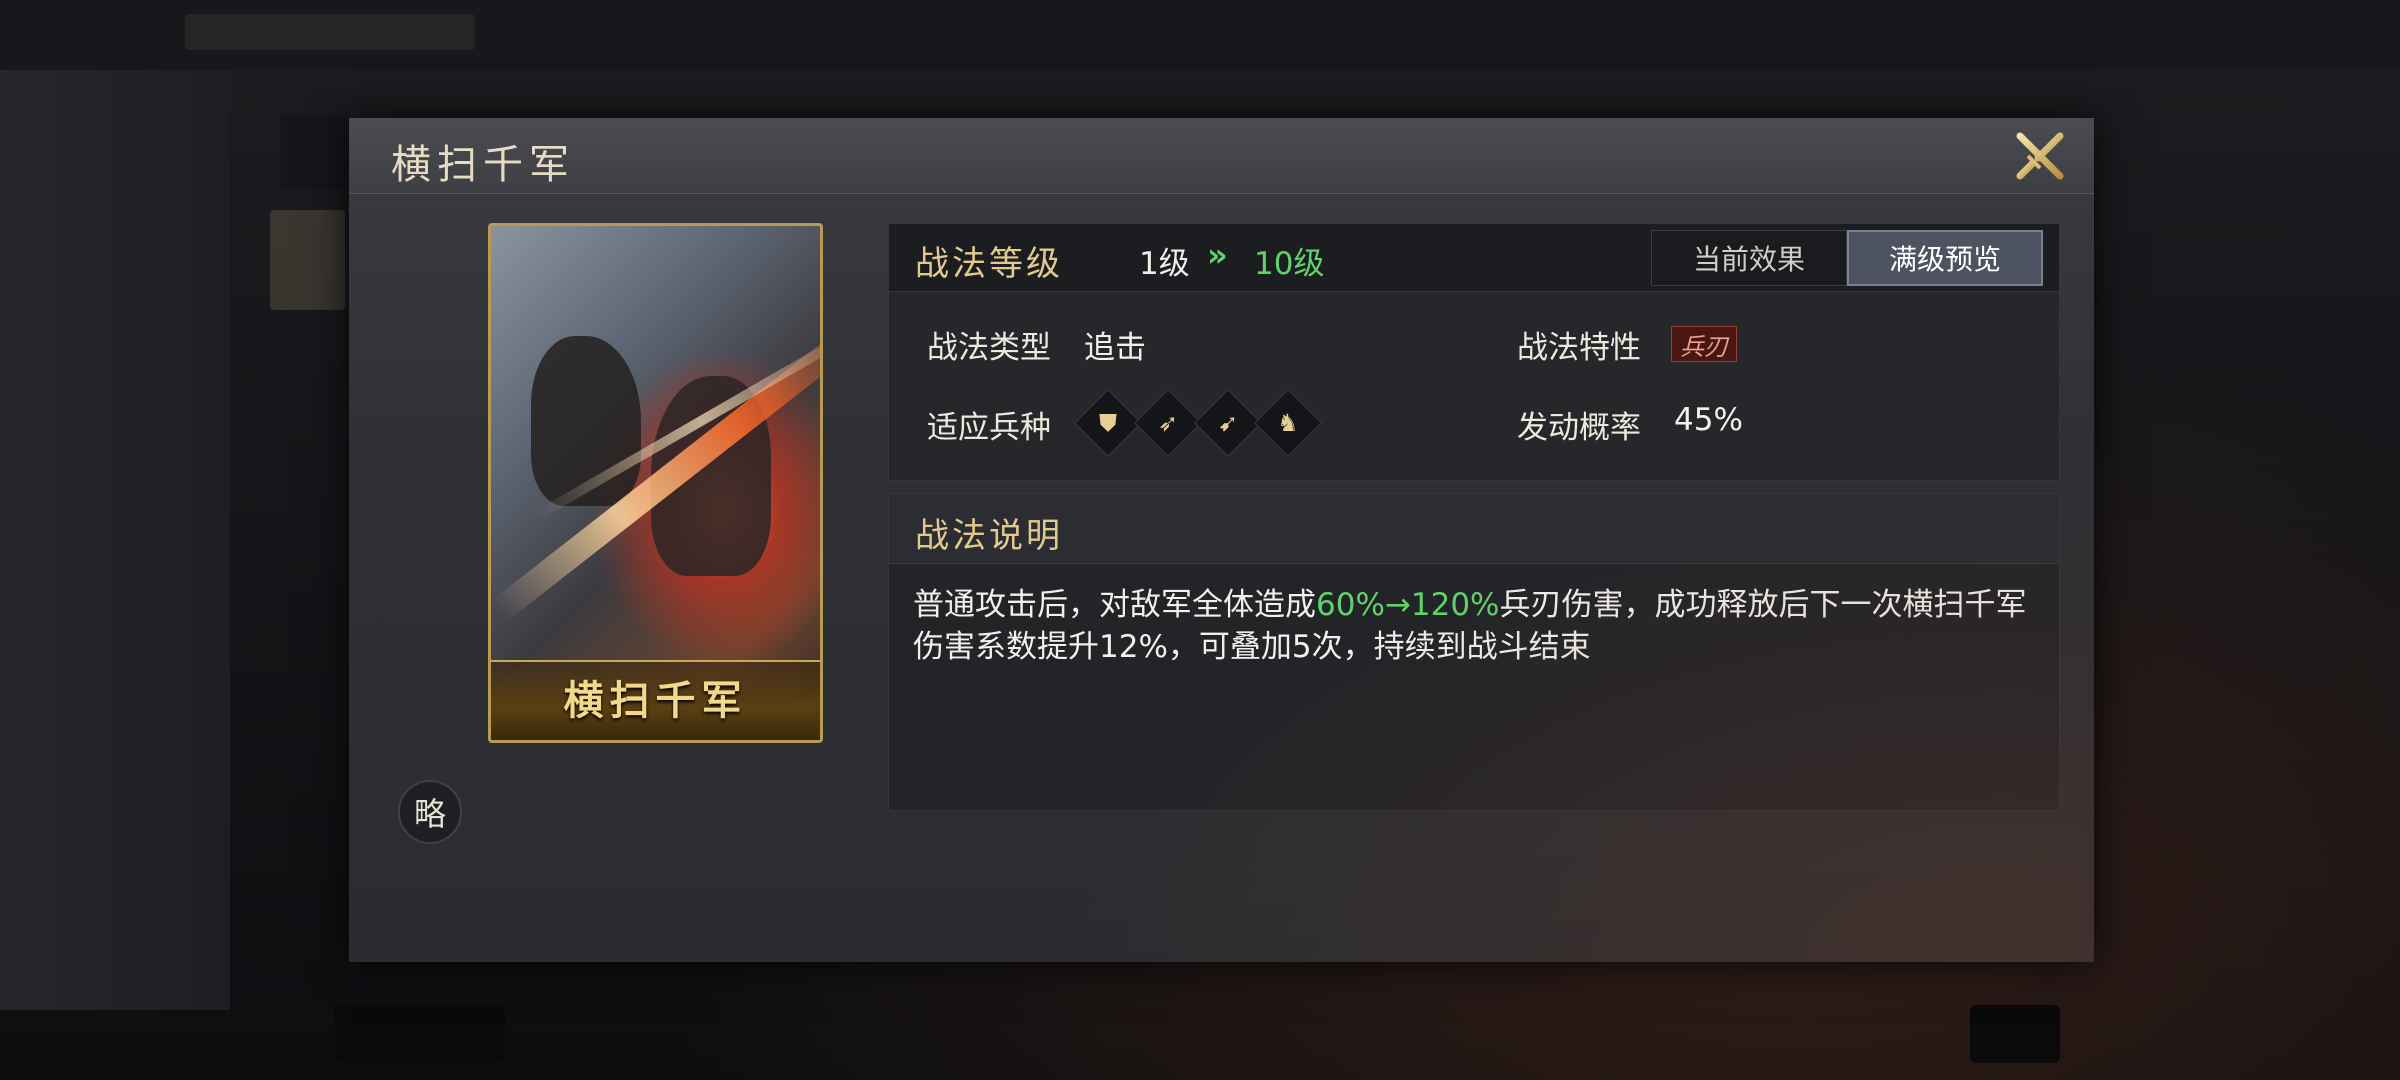 This screenshot has width=2400, height=1080. What do you see at coordinates (1228, 423) in the screenshot?
I see `spear-icon: ➹` at bounding box center [1228, 423].